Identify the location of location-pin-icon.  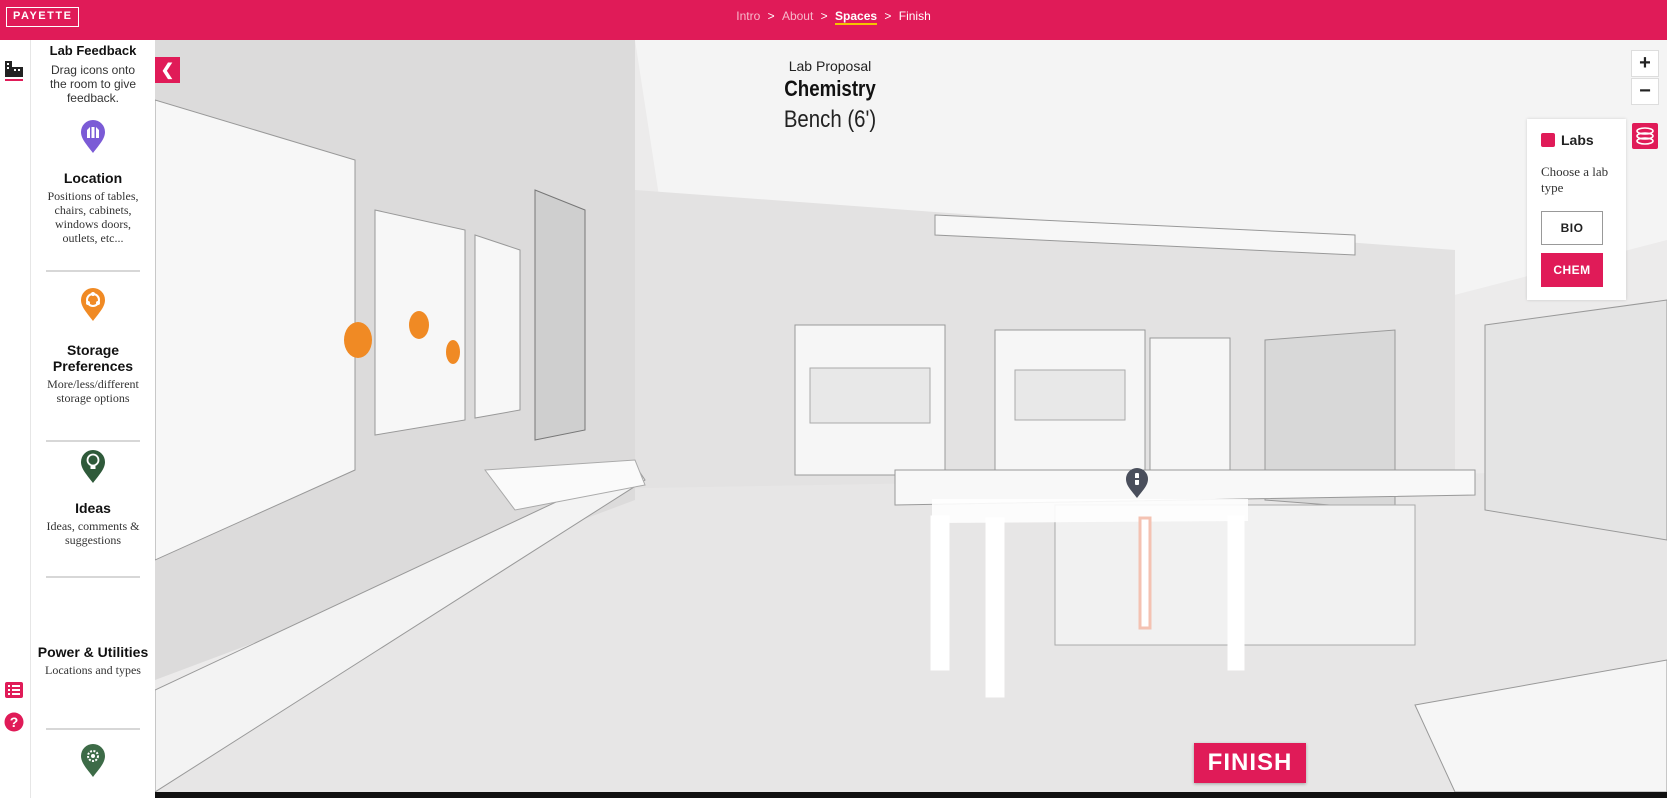
(93, 136).